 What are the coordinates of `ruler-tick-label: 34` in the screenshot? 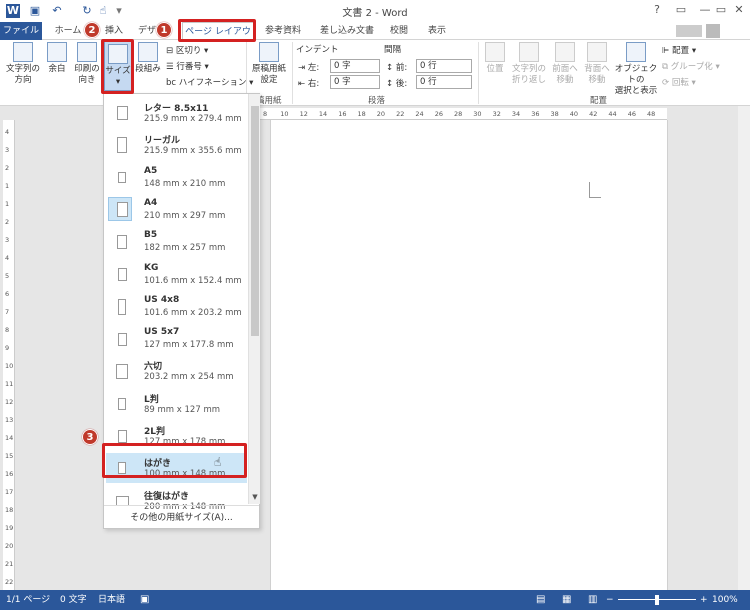 It's located at (516, 114).